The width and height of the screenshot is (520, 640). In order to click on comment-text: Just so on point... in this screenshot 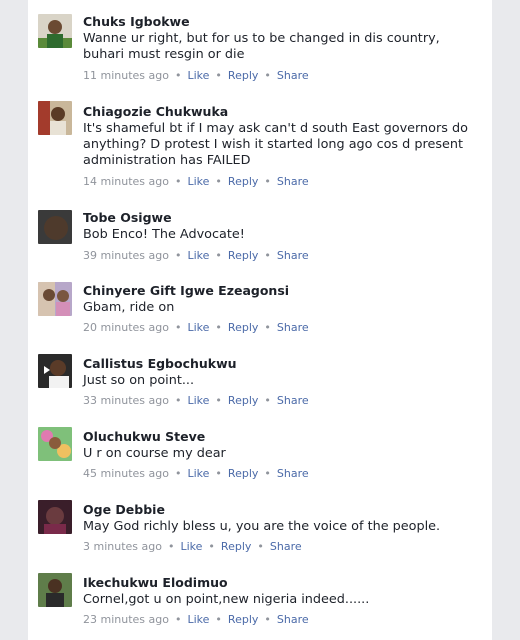, I will do `click(139, 380)`.